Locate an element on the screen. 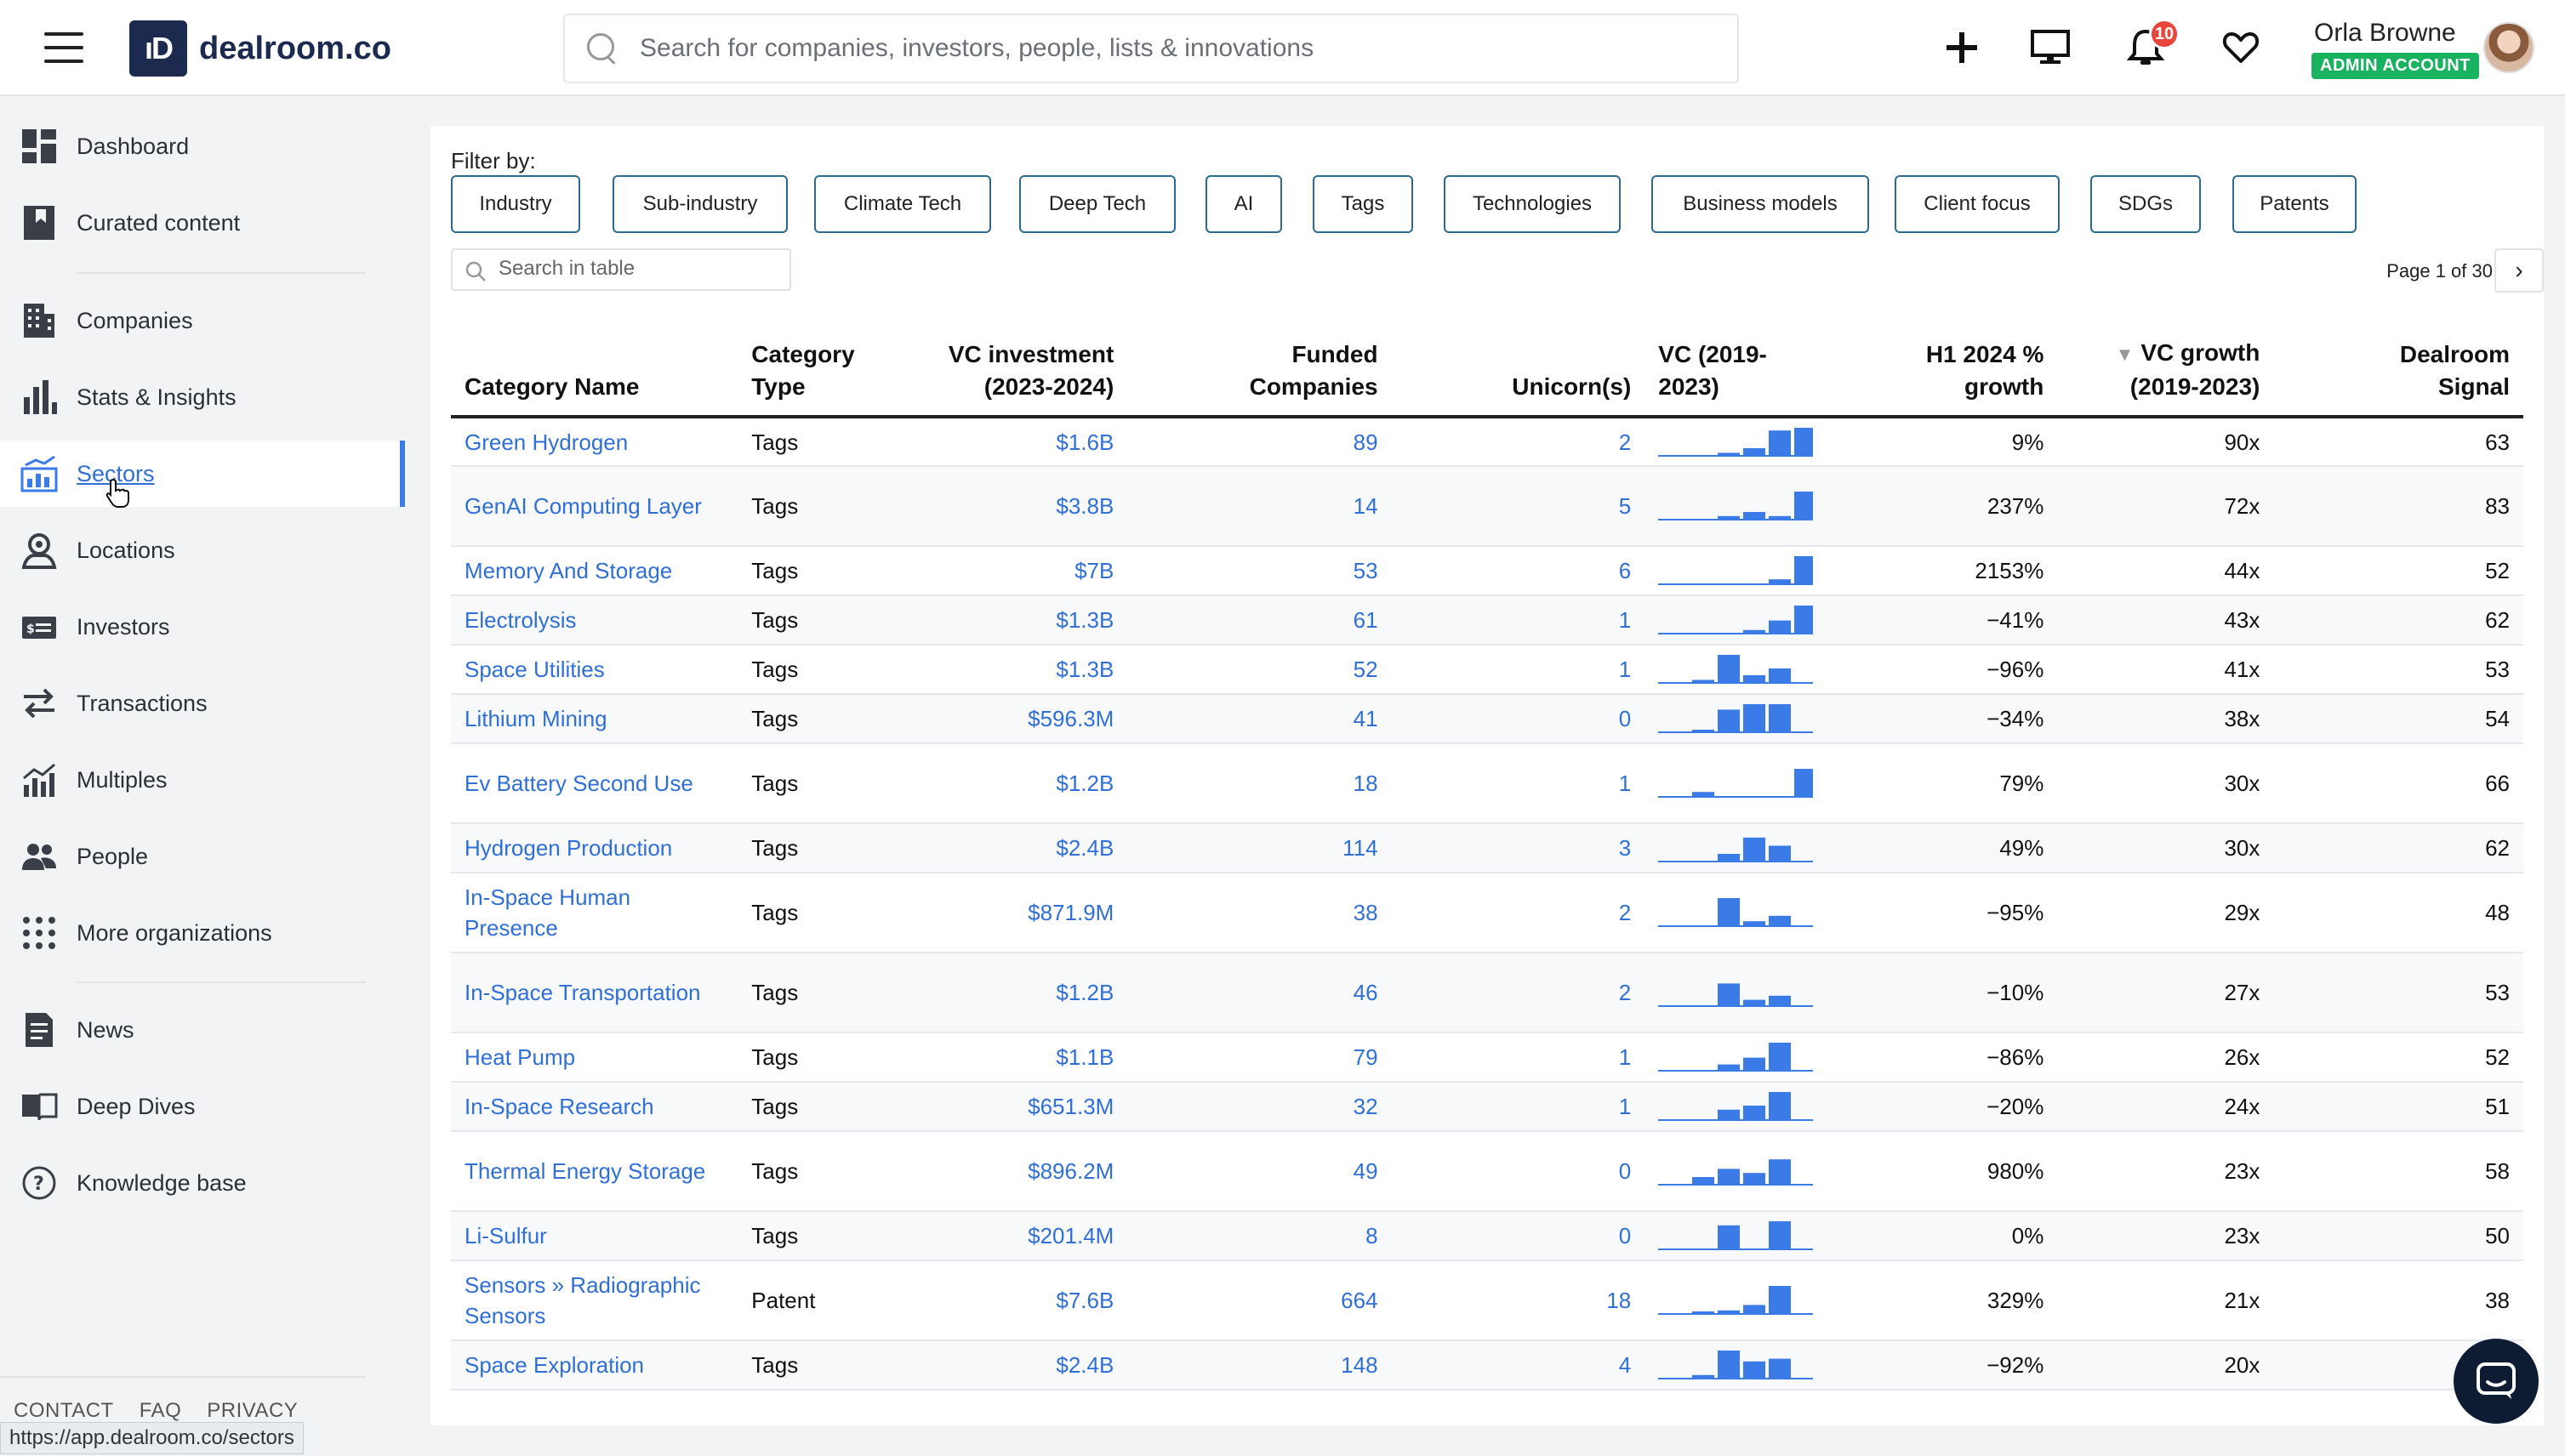 Image resolution: width=2565 pixels, height=1456 pixels. filter-sdgs-button: SDGs is located at coordinates (2145, 204).